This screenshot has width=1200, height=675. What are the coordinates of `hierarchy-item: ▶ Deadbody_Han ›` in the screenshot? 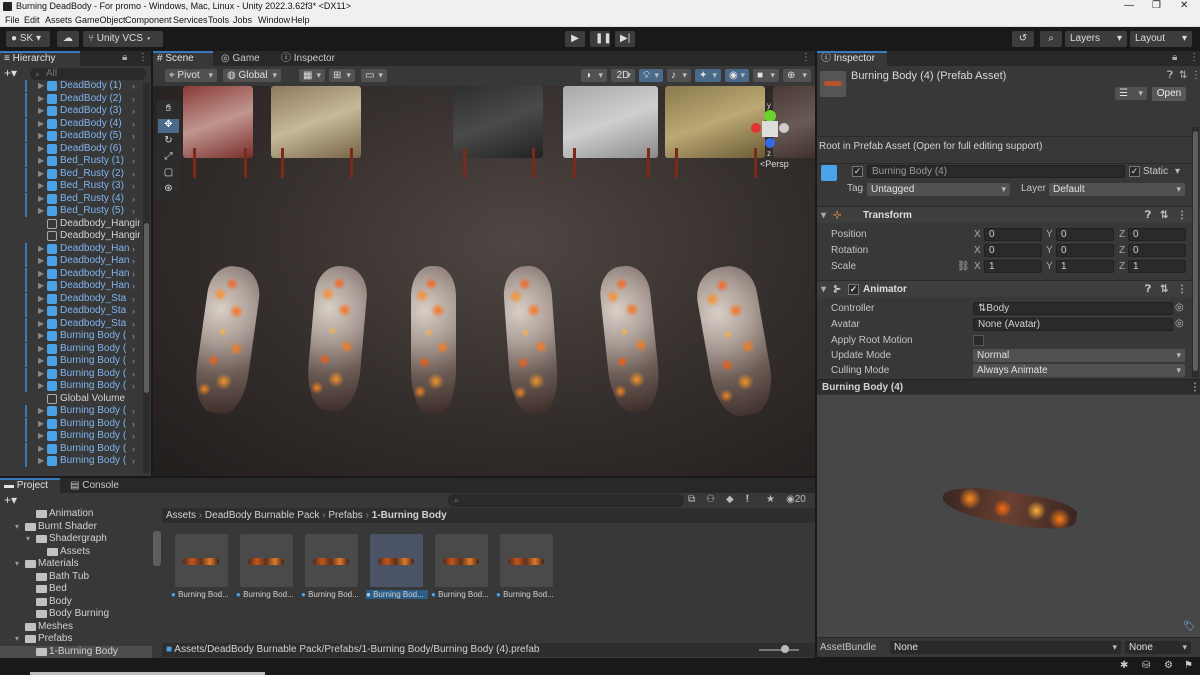 It's located at (71, 286).